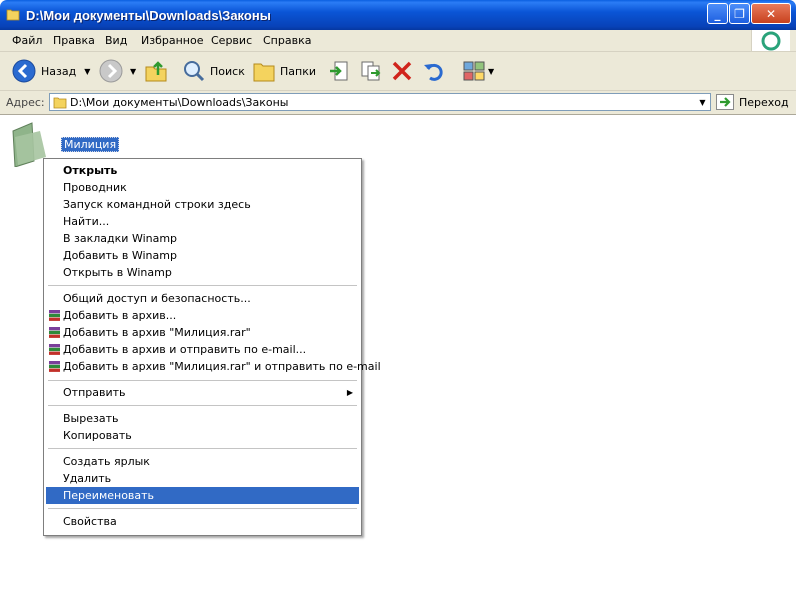 Image resolution: width=796 pixels, height=597 pixels. Describe the element at coordinates (231, 40) in the screenshot. I see `menu-tools: Сервис` at that location.